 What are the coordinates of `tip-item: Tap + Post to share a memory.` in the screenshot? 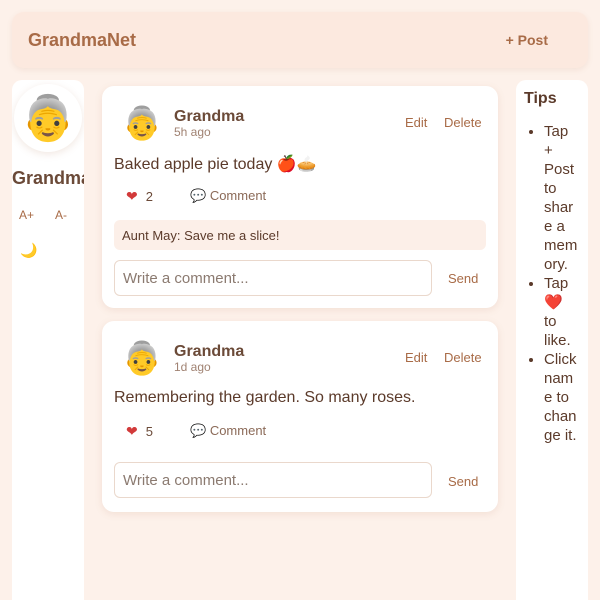 It's located at (561, 198).